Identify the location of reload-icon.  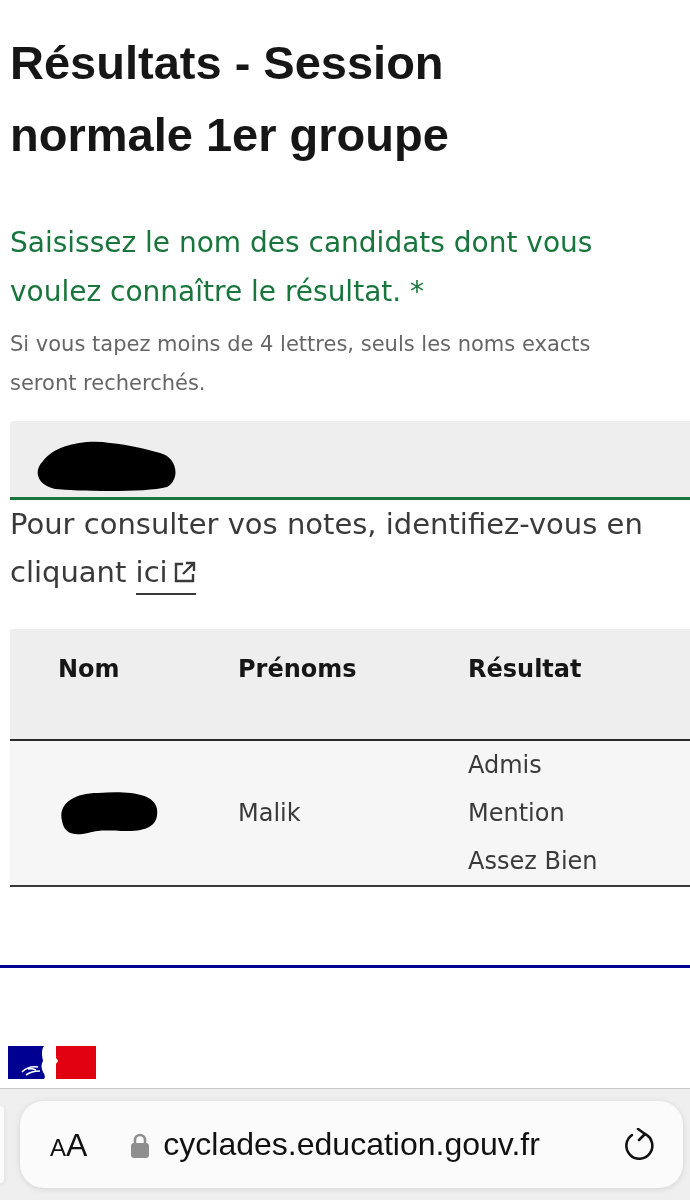
(640, 1144).